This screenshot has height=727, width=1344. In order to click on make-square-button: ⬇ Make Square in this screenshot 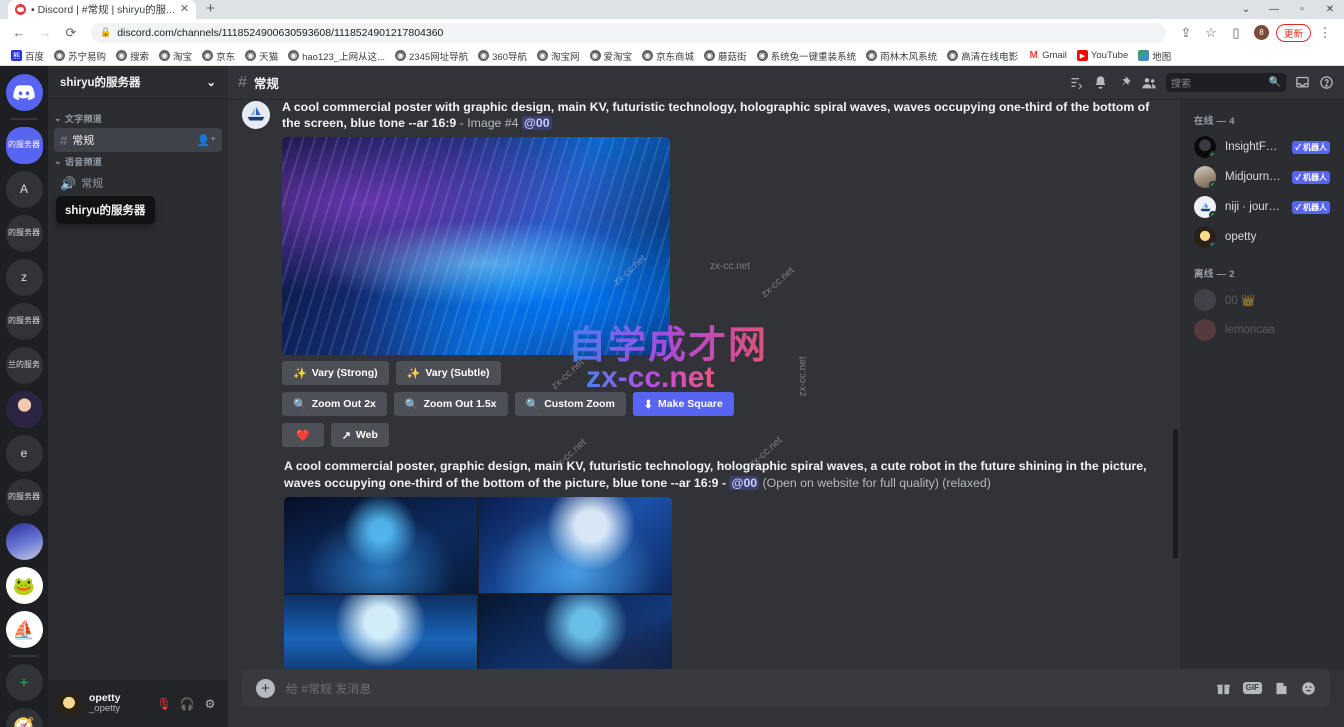, I will do `click(683, 404)`.